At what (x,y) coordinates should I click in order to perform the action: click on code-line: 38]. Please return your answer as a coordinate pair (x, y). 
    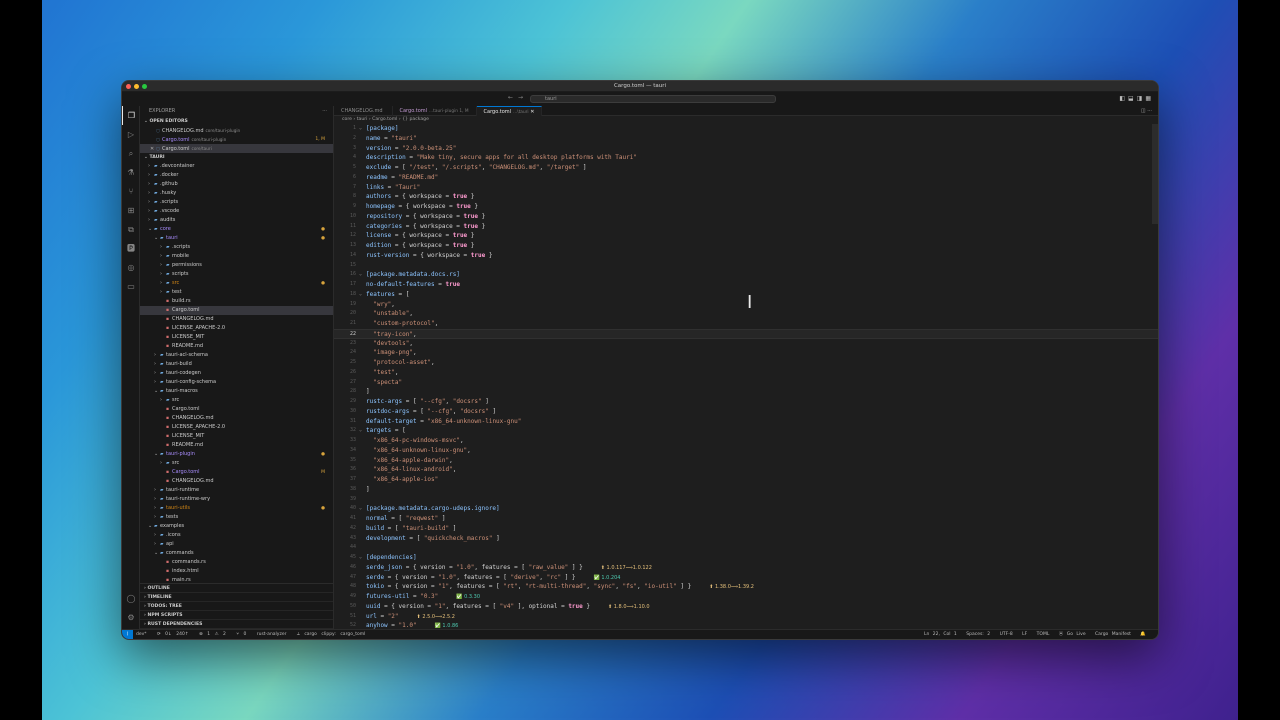
    Looking at the image, I should click on (746, 490).